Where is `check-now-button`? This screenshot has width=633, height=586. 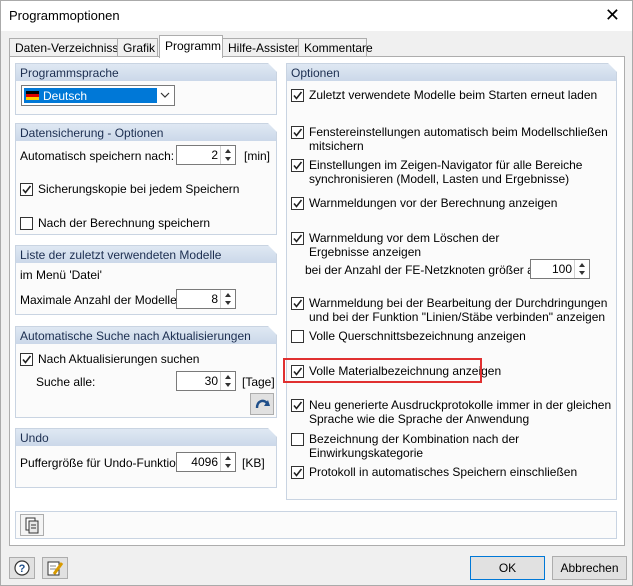
check-now-button is located at coordinates (262, 404).